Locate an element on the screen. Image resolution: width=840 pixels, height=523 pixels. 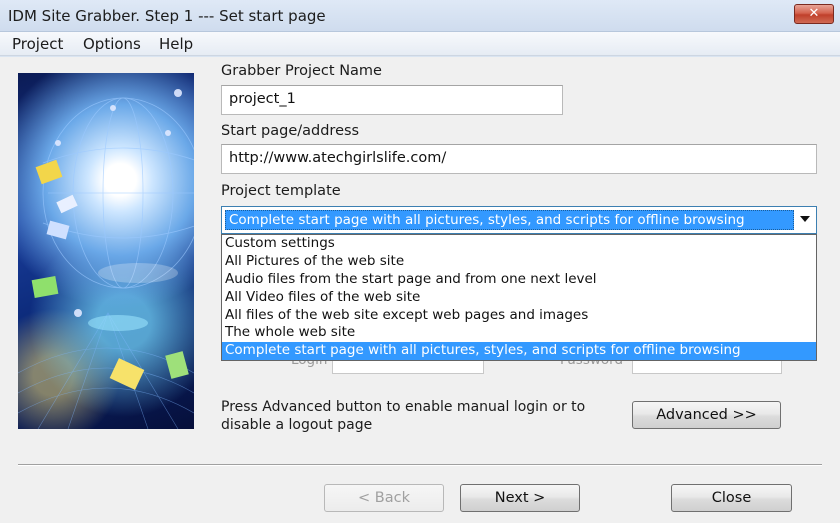
project-name-label: Grabber Project Name is located at coordinates (301, 71).